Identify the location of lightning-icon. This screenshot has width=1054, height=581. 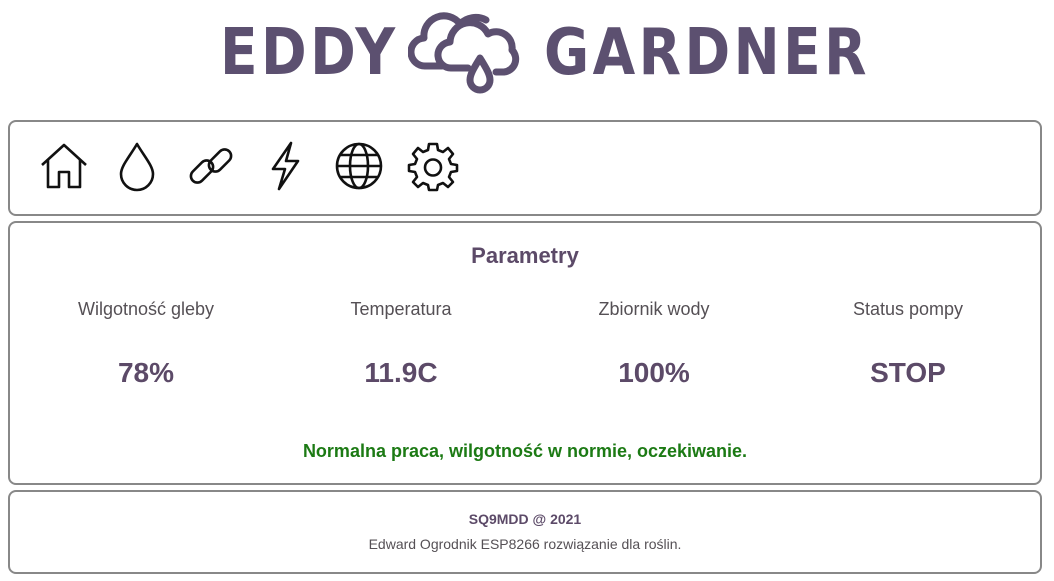
(285, 166).